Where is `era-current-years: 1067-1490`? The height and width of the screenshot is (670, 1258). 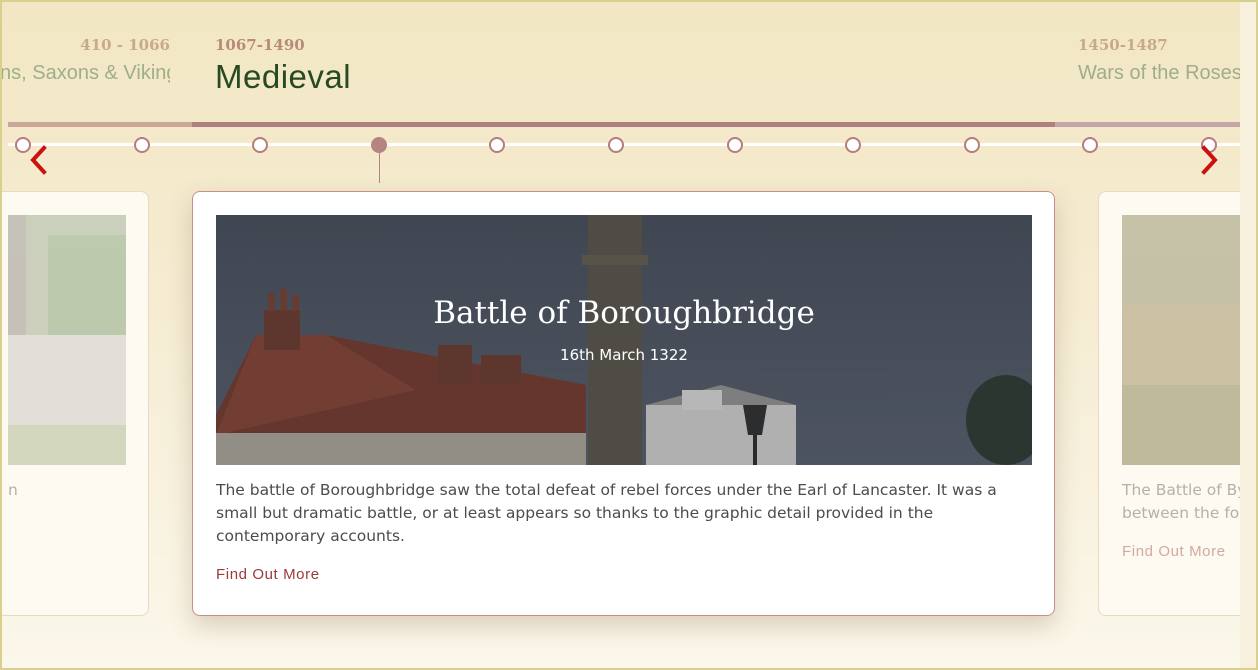 era-current-years: 1067-1490 is located at coordinates (260, 45).